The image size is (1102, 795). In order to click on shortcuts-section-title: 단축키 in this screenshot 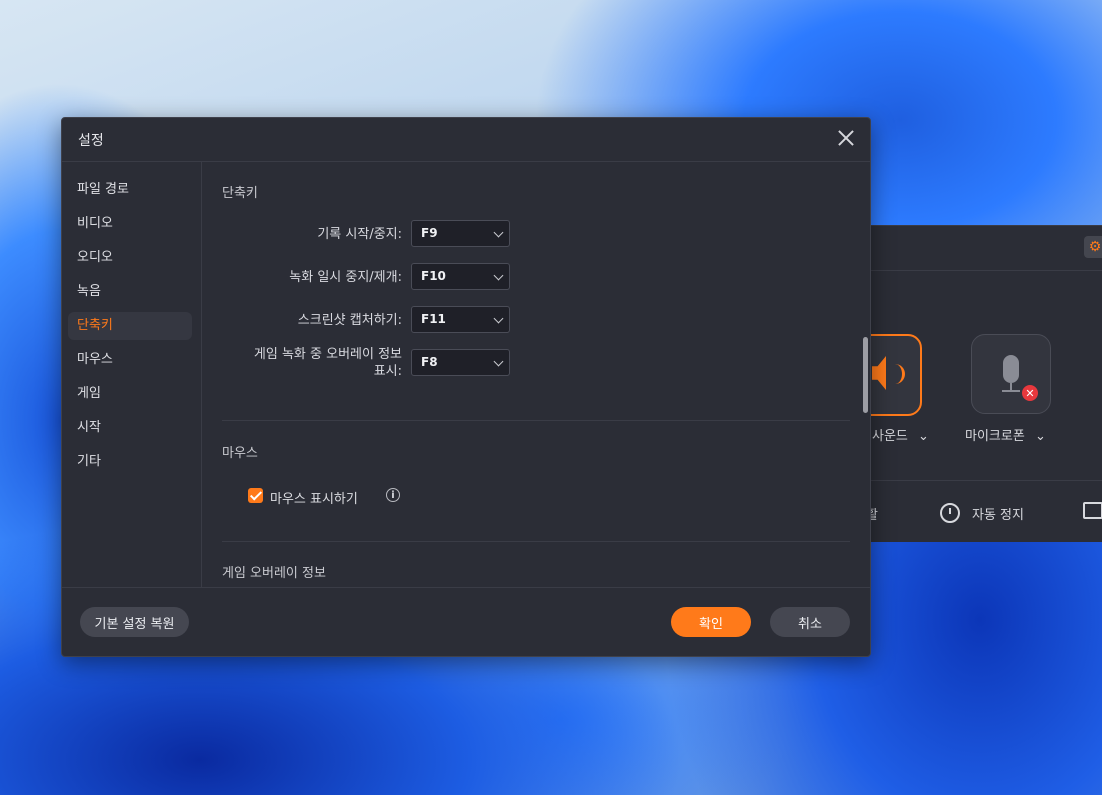, I will do `click(240, 193)`.